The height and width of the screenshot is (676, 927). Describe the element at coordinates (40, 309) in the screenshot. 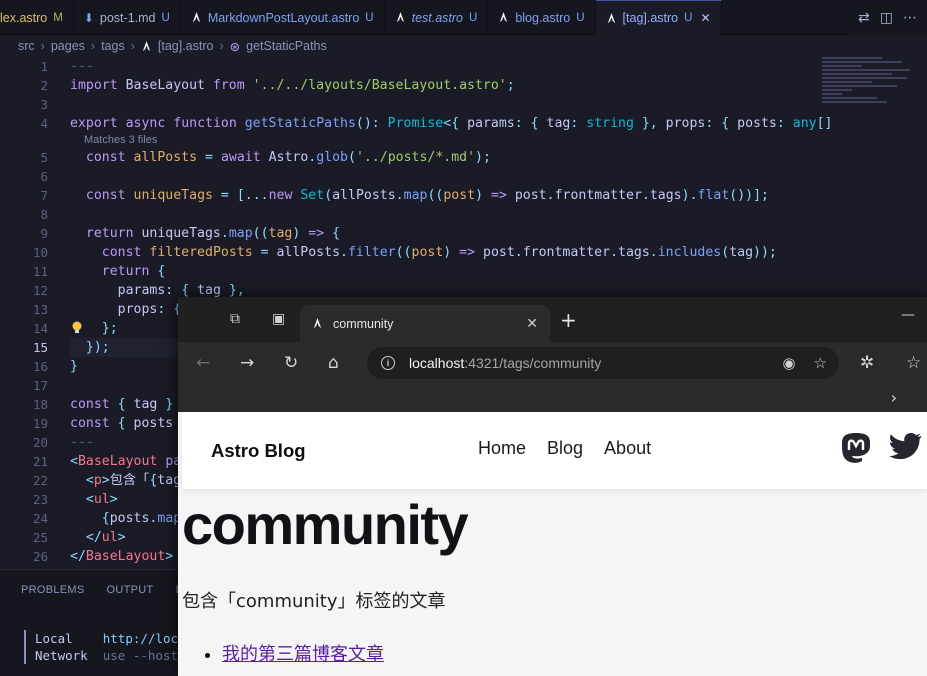

I see `line-number: 13` at that location.